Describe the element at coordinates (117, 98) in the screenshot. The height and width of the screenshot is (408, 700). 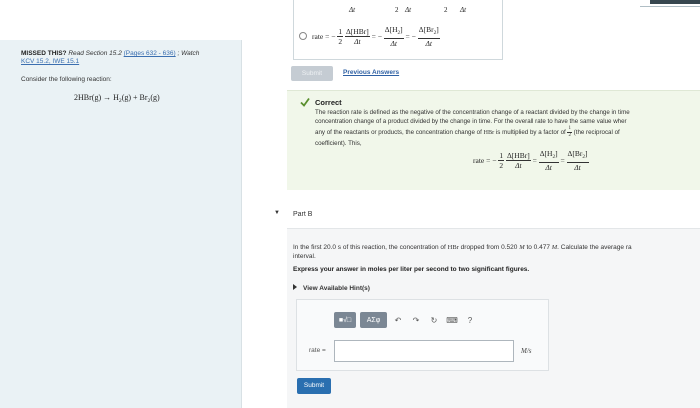
I see `reaction-equation: 2HBr(g) → H2(g) + Br2(g)` at that location.